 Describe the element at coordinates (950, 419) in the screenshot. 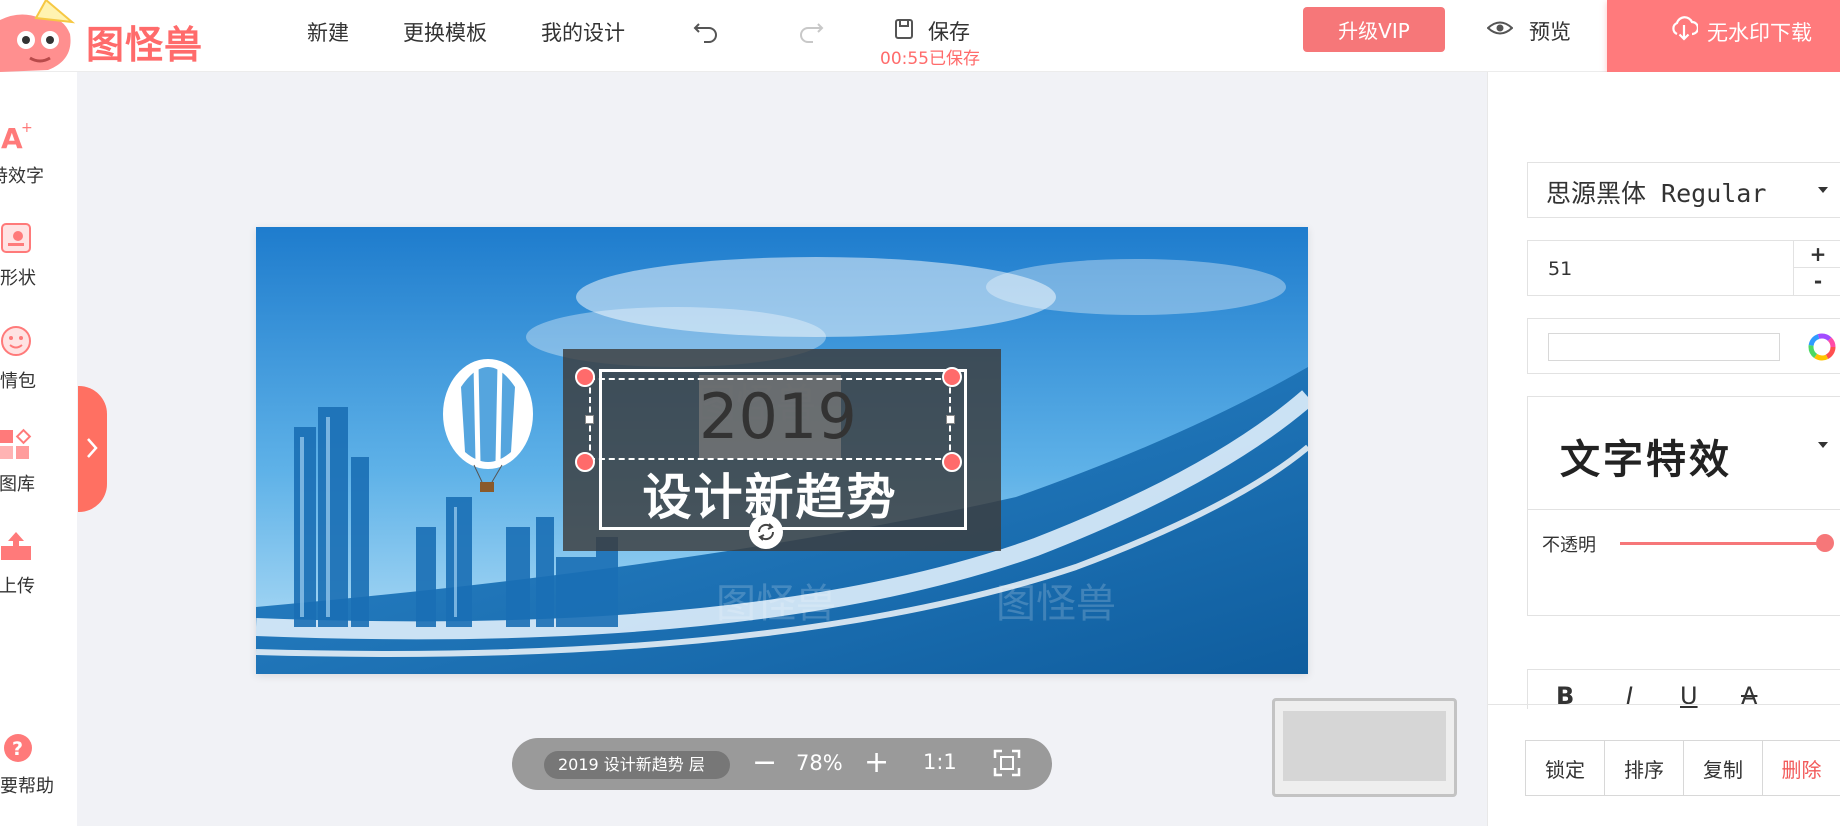

I see `resize-handle-right` at that location.